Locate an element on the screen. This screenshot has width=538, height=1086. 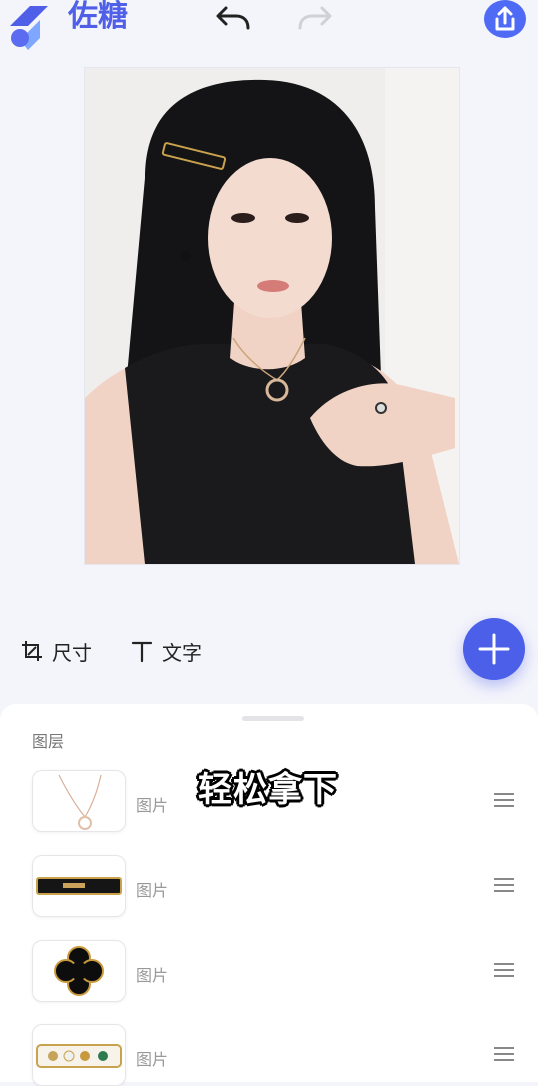
add-layer-button is located at coordinates (494, 649).